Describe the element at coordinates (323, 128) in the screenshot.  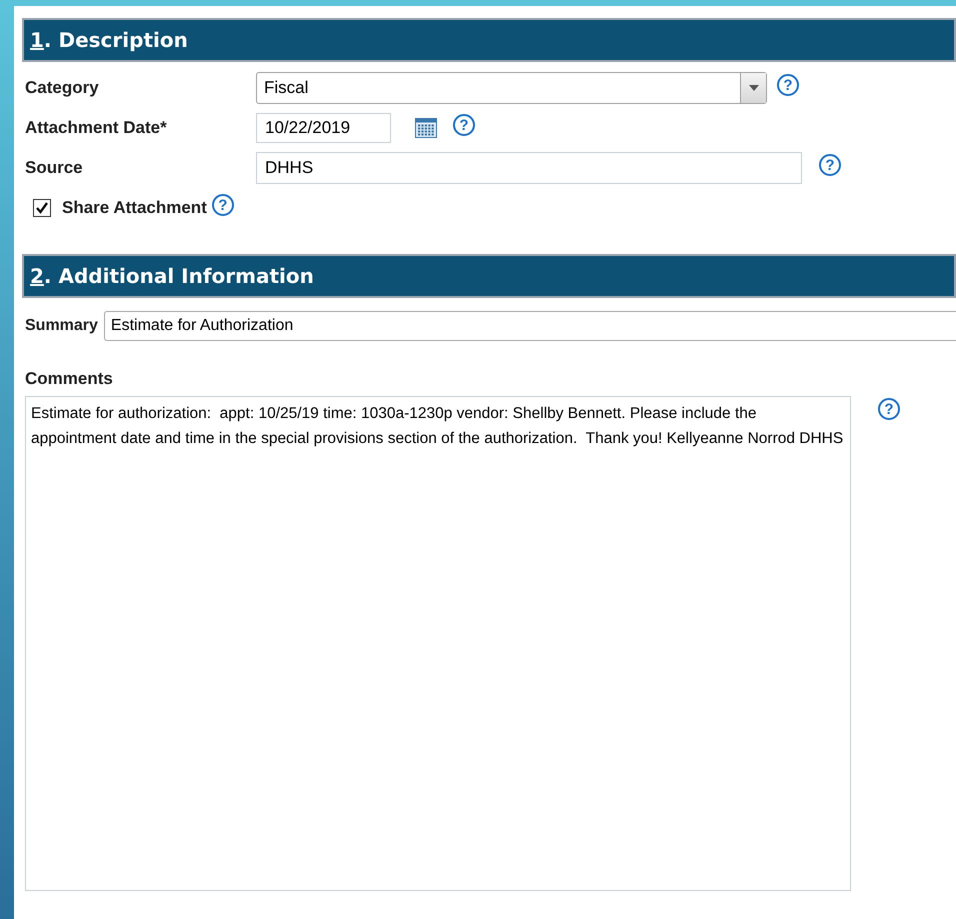
I see `date-field: 10/22/2019` at that location.